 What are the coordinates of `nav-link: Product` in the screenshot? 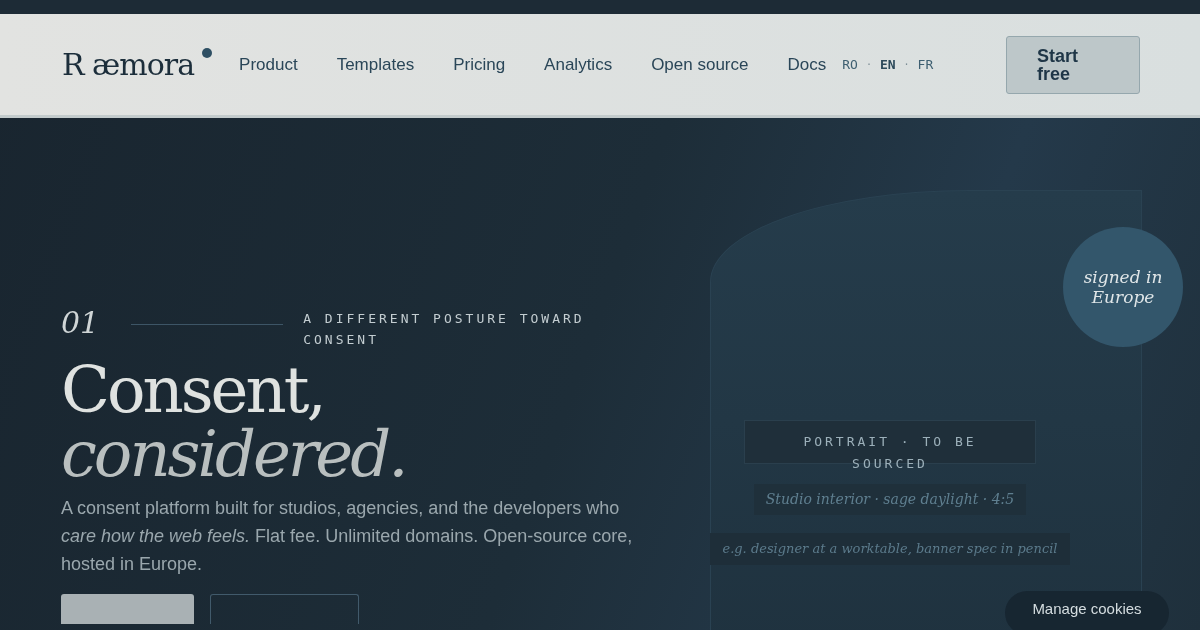 It's located at (268, 64).